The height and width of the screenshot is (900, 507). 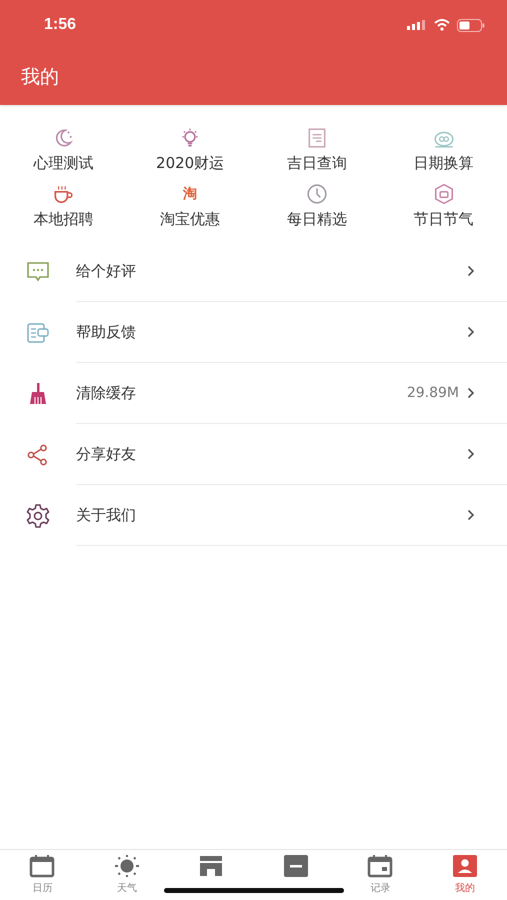 I want to click on tab: 我的, so click(x=464, y=875).